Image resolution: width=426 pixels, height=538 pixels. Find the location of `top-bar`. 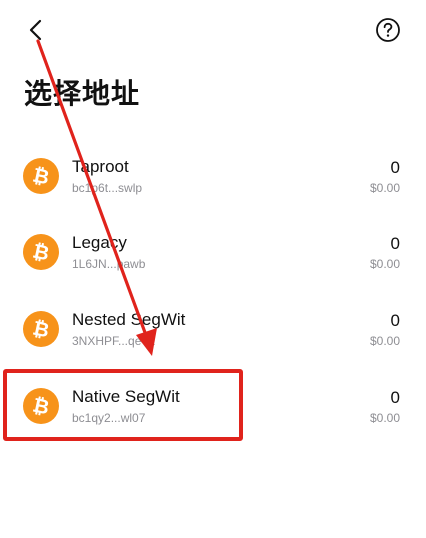

top-bar is located at coordinates (213, 30).